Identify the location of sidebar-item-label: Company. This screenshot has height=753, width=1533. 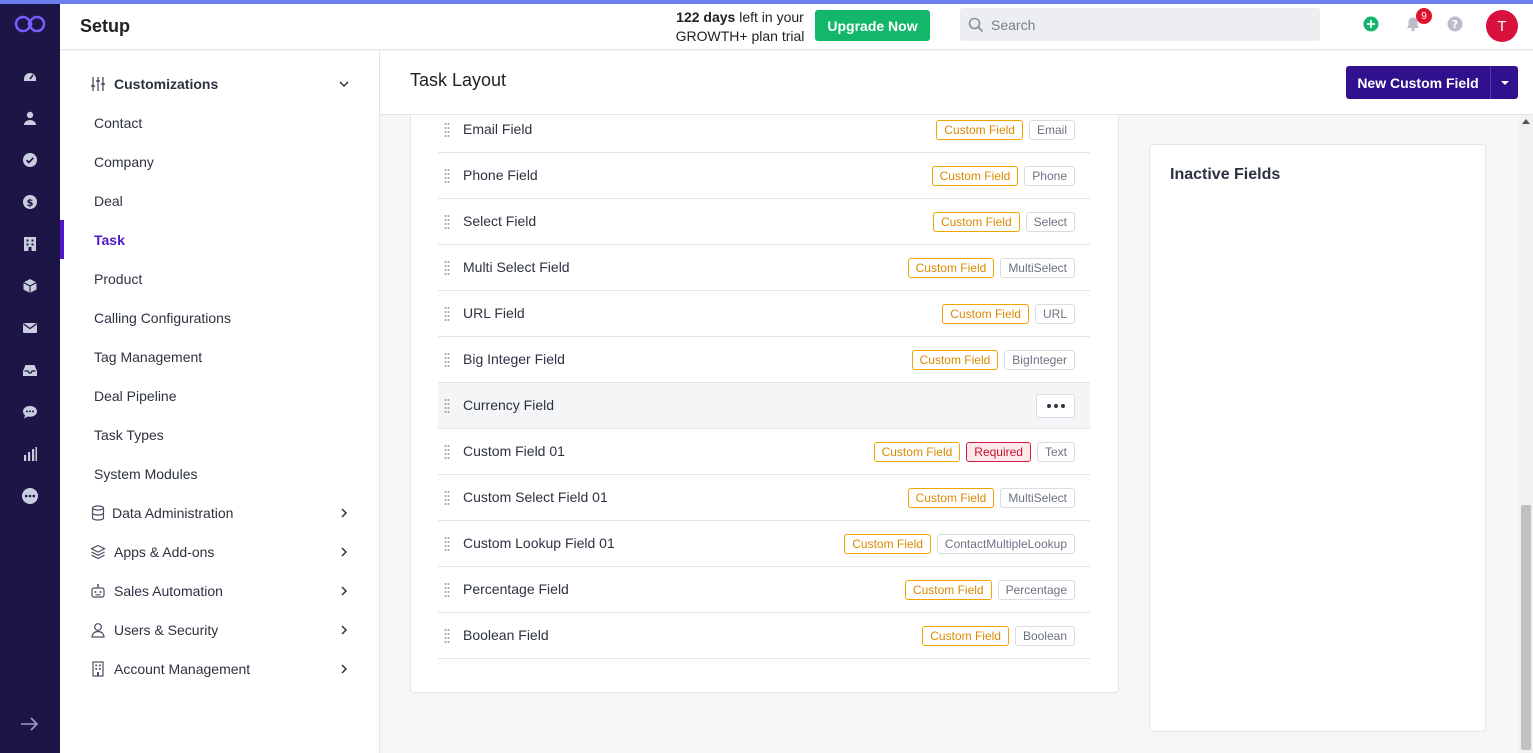
(124, 161).